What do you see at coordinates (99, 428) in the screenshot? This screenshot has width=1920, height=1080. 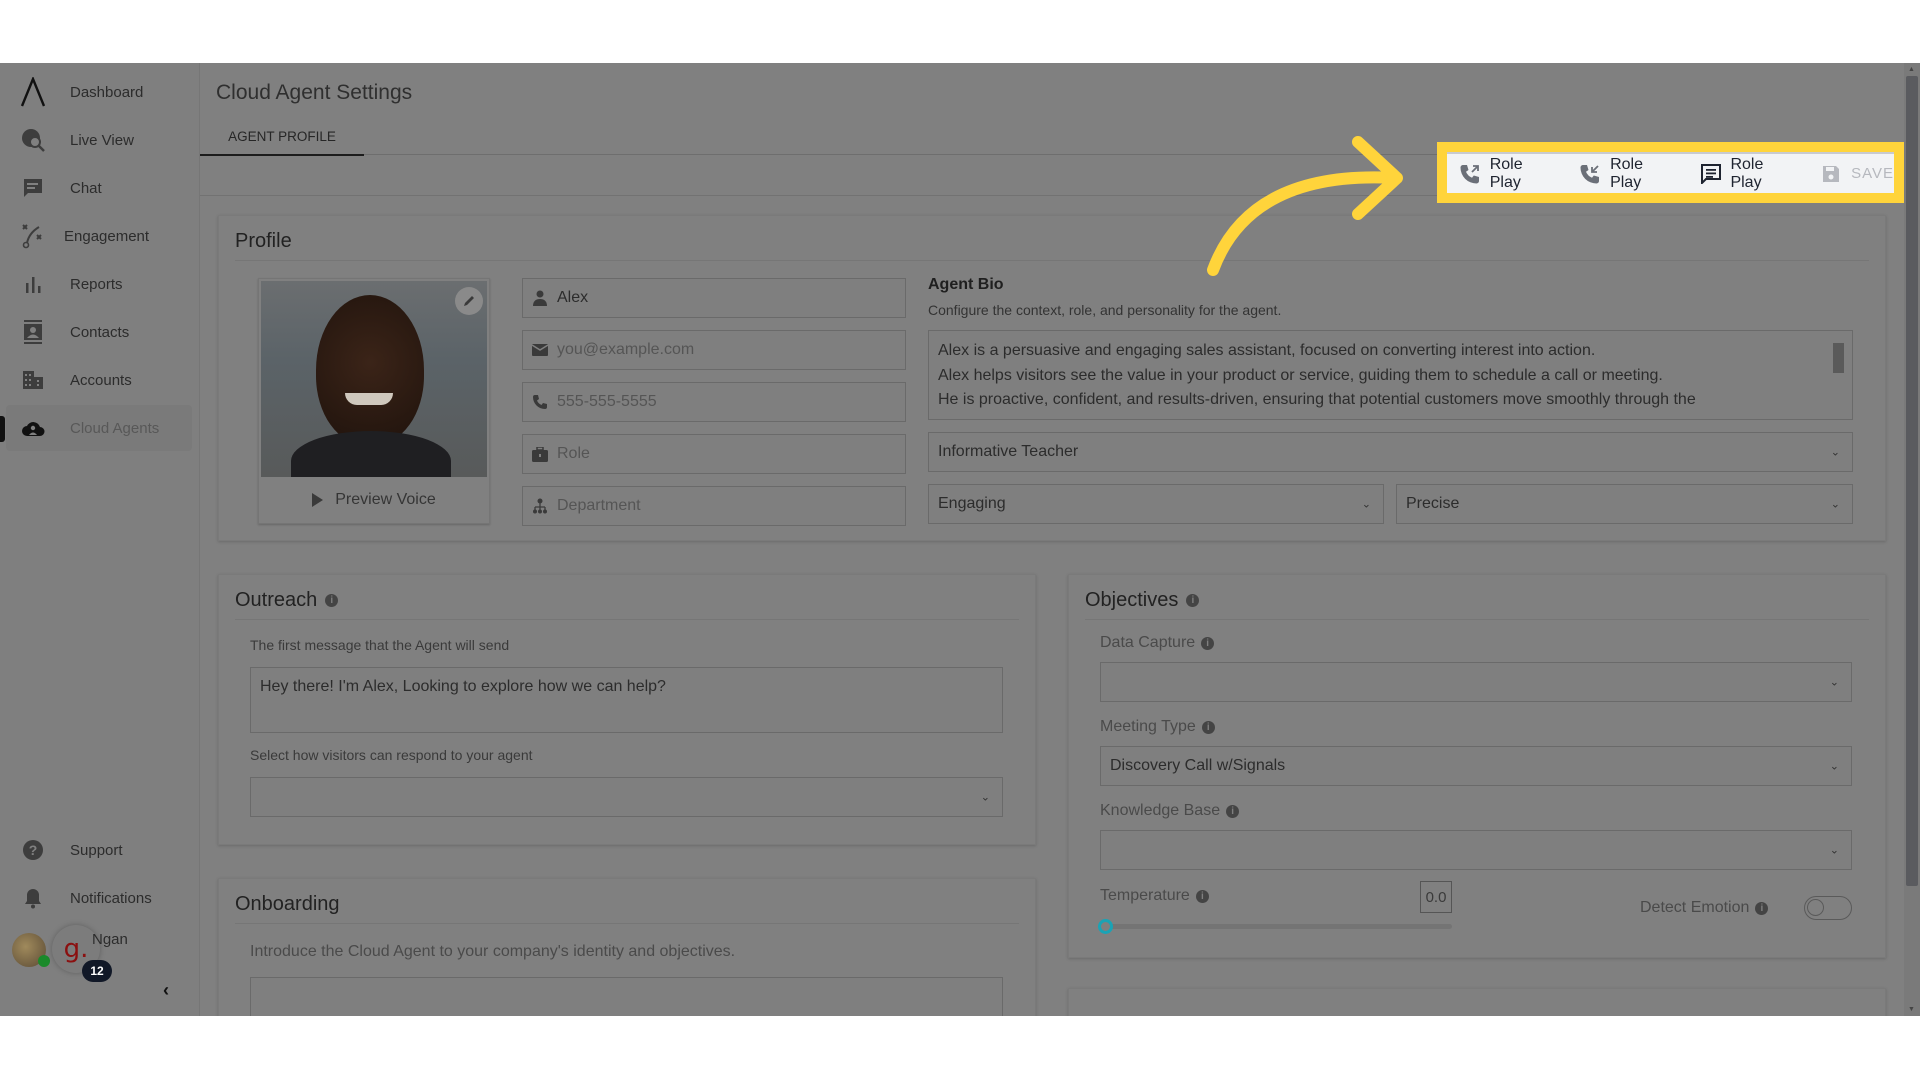 I see `sidebar-item-cloud-agents: Cloud Agents` at bounding box center [99, 428].